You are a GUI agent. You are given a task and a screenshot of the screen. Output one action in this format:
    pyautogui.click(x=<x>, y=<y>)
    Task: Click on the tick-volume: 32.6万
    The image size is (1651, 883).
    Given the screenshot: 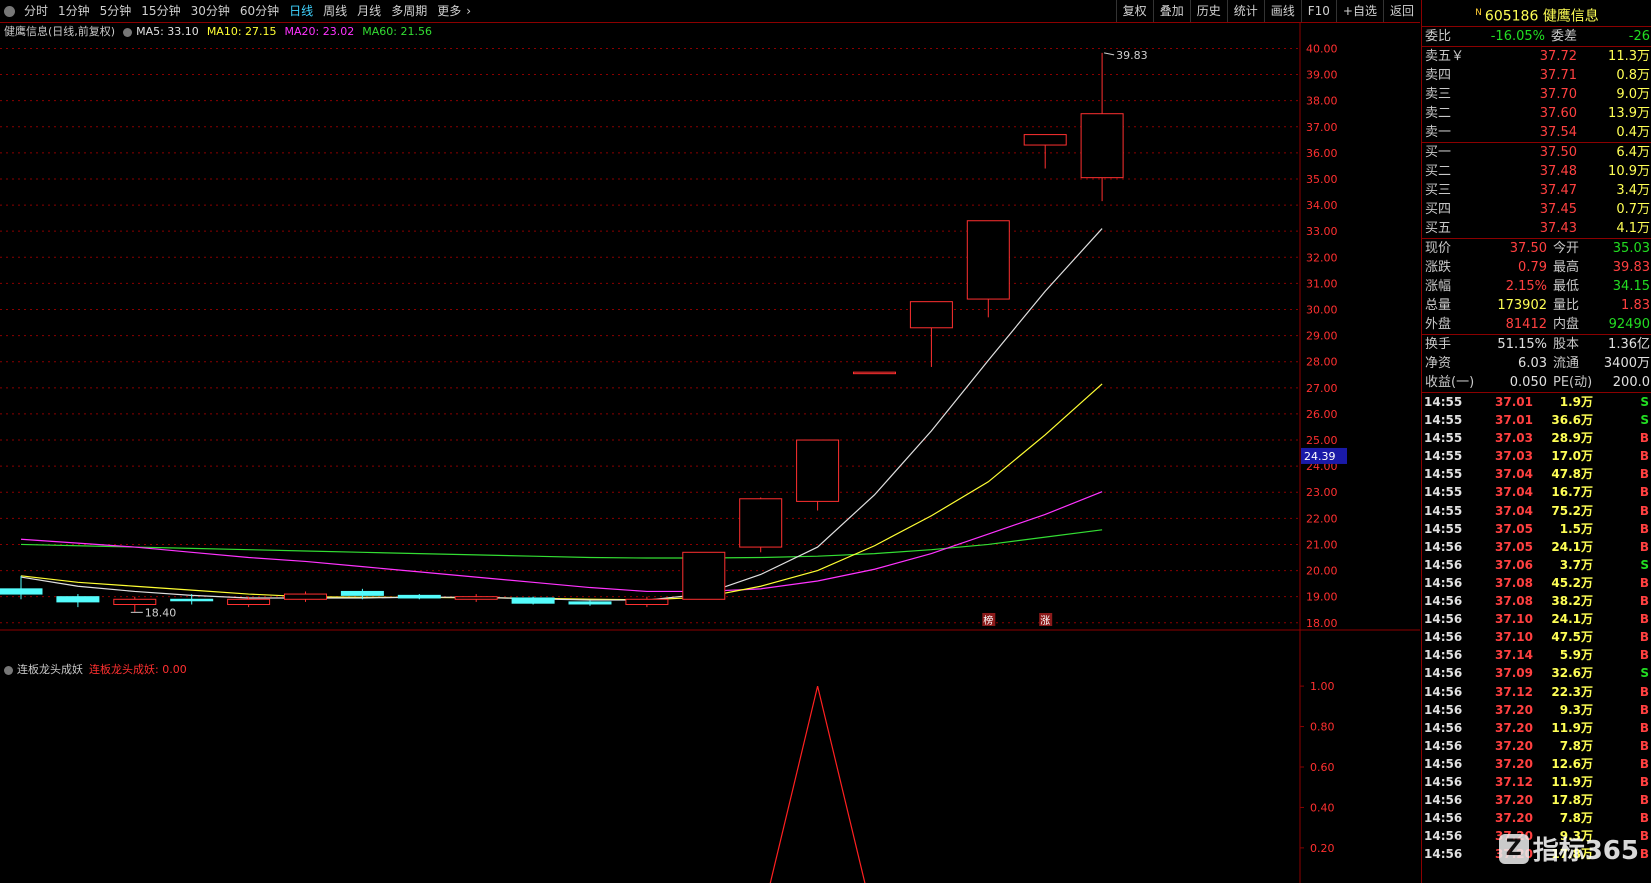 What is the action you would take?
    pyautogui.click(x=1572, y=673)
    